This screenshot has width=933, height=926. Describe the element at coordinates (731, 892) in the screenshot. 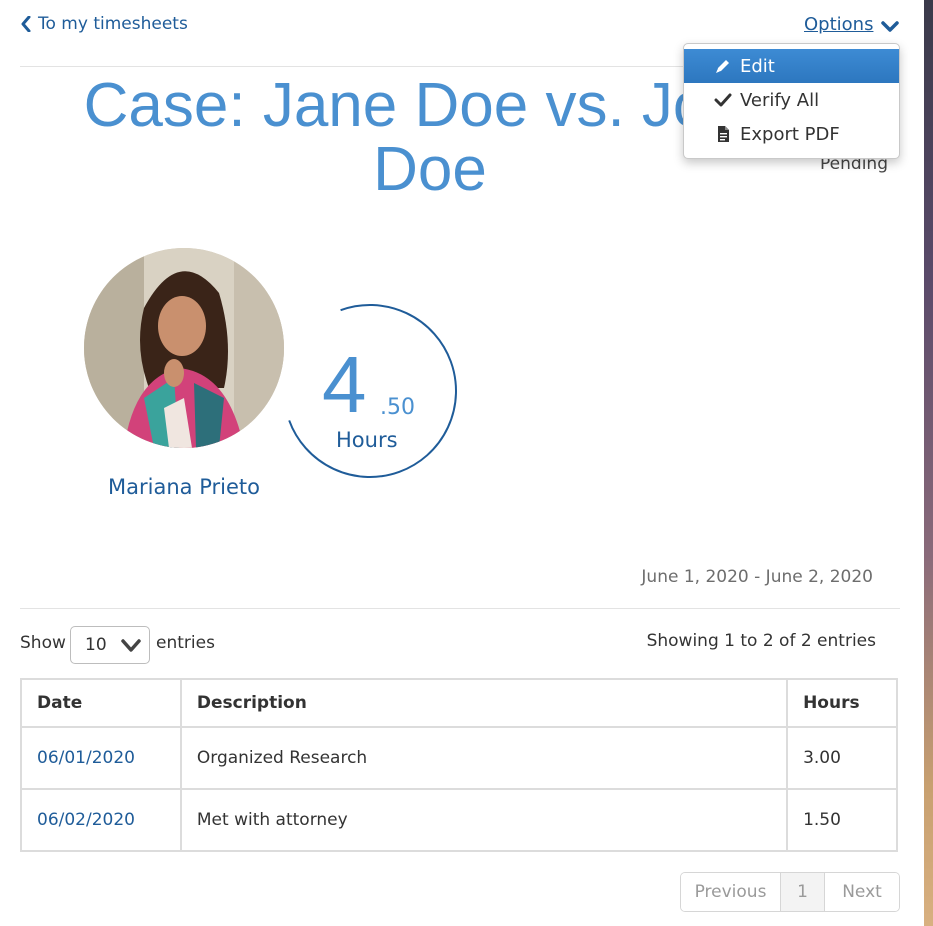

I see `previous-page-button: Previous` at that location.